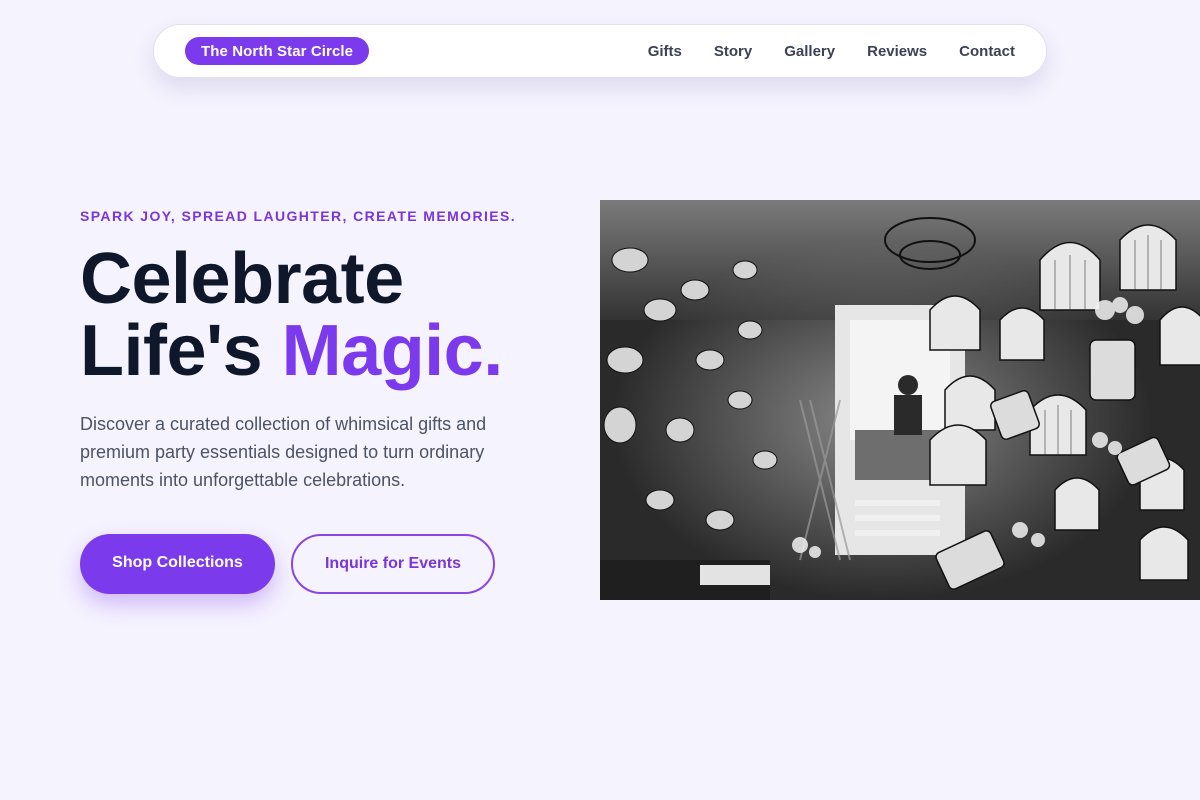  I want to click on nav-link-contact: Contact, so click(987, 51).